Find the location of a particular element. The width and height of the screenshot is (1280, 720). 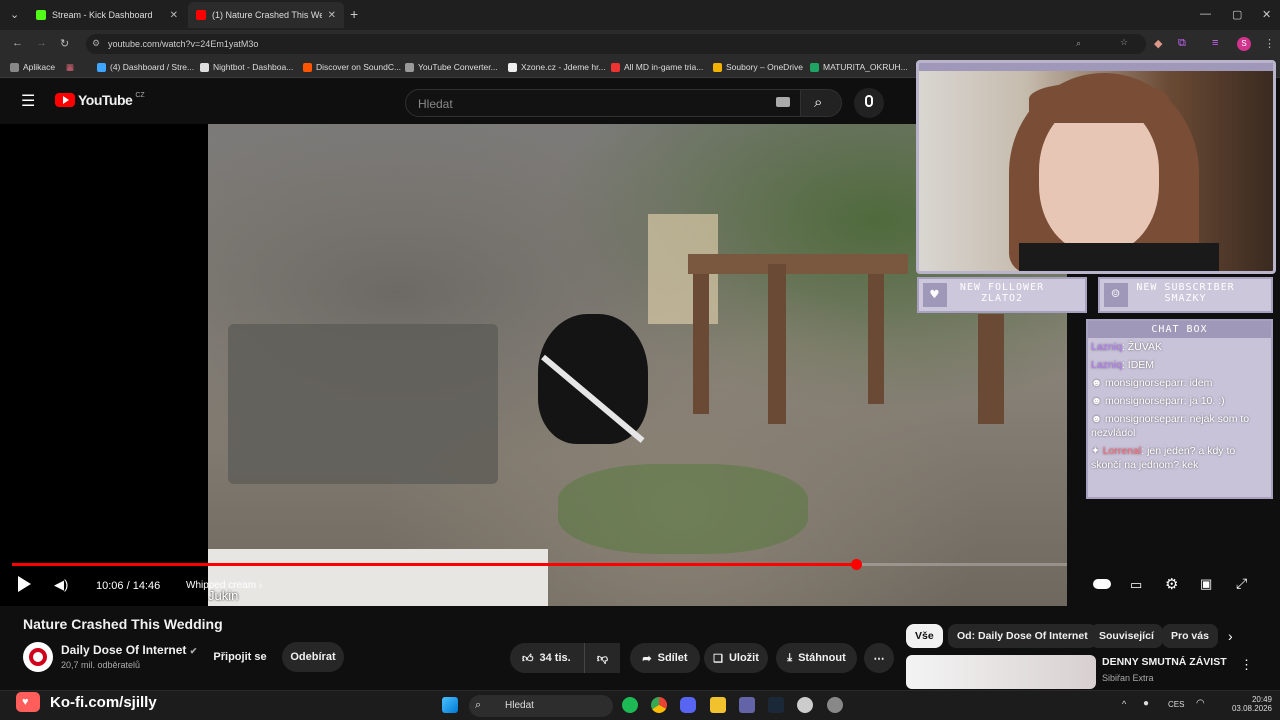

taskbar-search: ⌕ Hledat is located at coordinates (541, 706).